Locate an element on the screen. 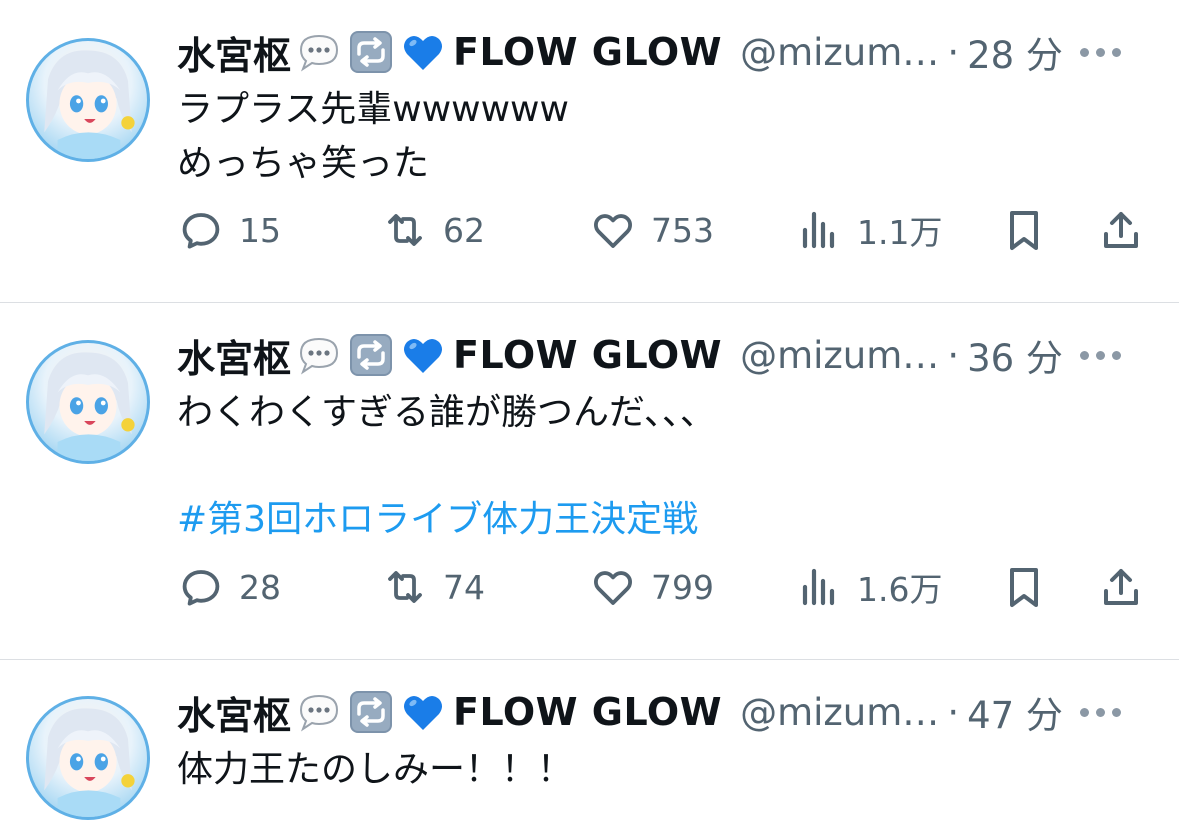 The image size is (1179, 820). view-count: 1.6万 is located at coordinates (900, 589).